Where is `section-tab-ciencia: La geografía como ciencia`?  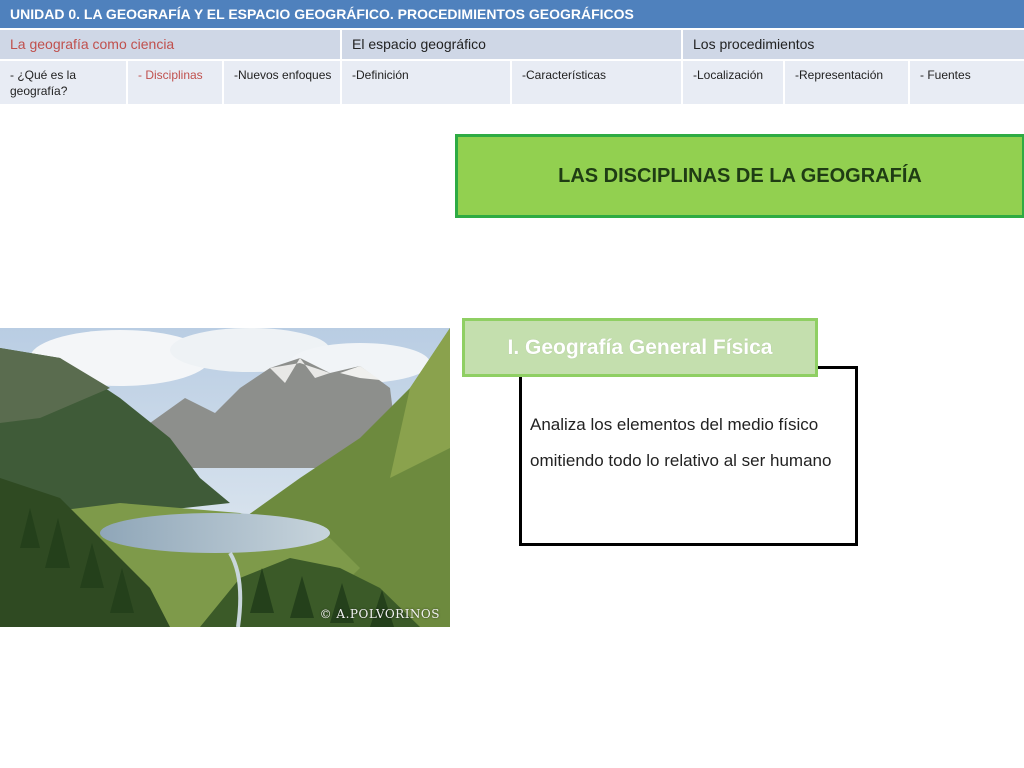
section-tab-ciencia: La geografía como ciencia is located at coordinates (171, 44).